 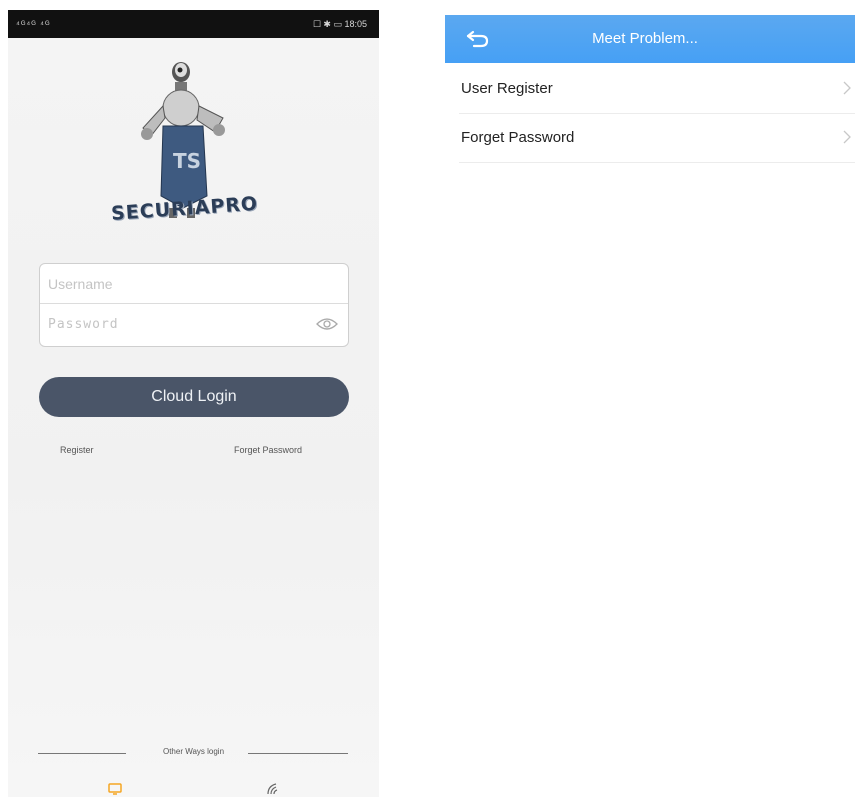 I want to click on list-item-label: Forget Password, so click(x=518, y=137).